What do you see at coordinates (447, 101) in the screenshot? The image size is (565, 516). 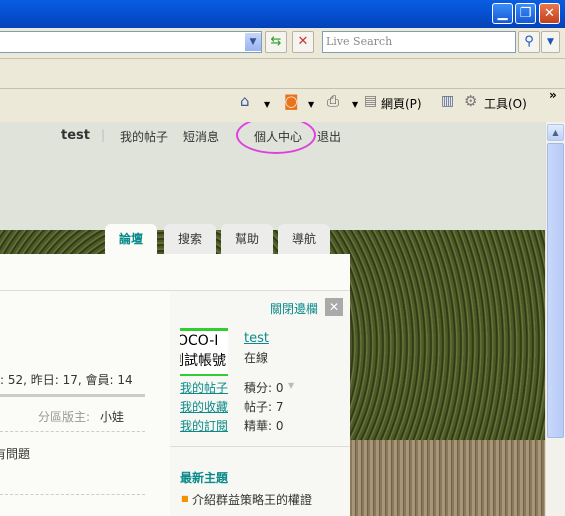 I see `research-icon: ▥` at bounding box center [447, 101].